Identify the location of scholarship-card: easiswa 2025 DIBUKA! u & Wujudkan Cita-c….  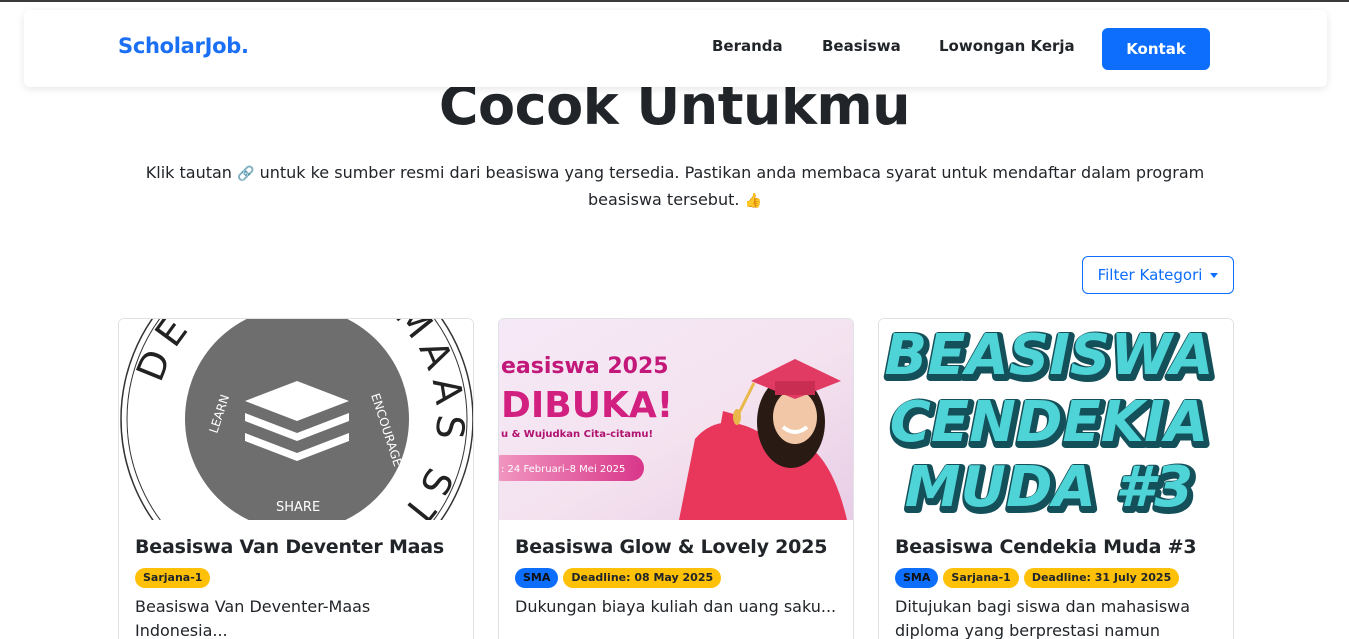
(676, 478).